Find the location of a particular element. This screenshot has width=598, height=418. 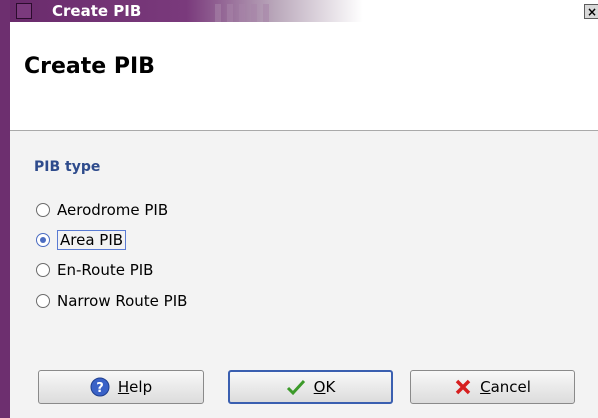

help-button: ? Help is located at coordinates (121, 387).